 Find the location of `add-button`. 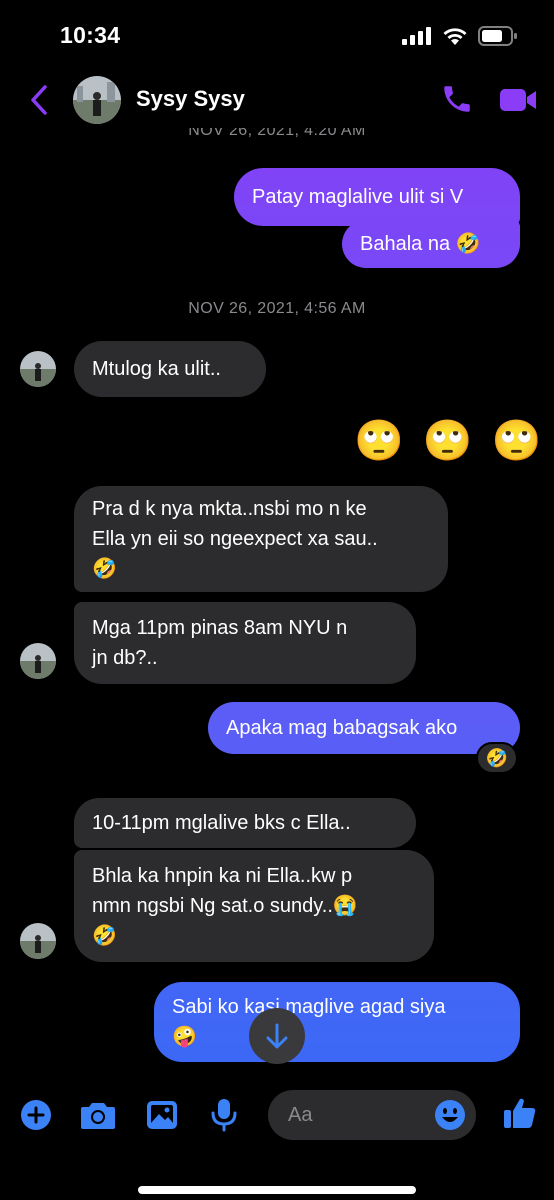

add-button is located at coordinates (36, 1115).